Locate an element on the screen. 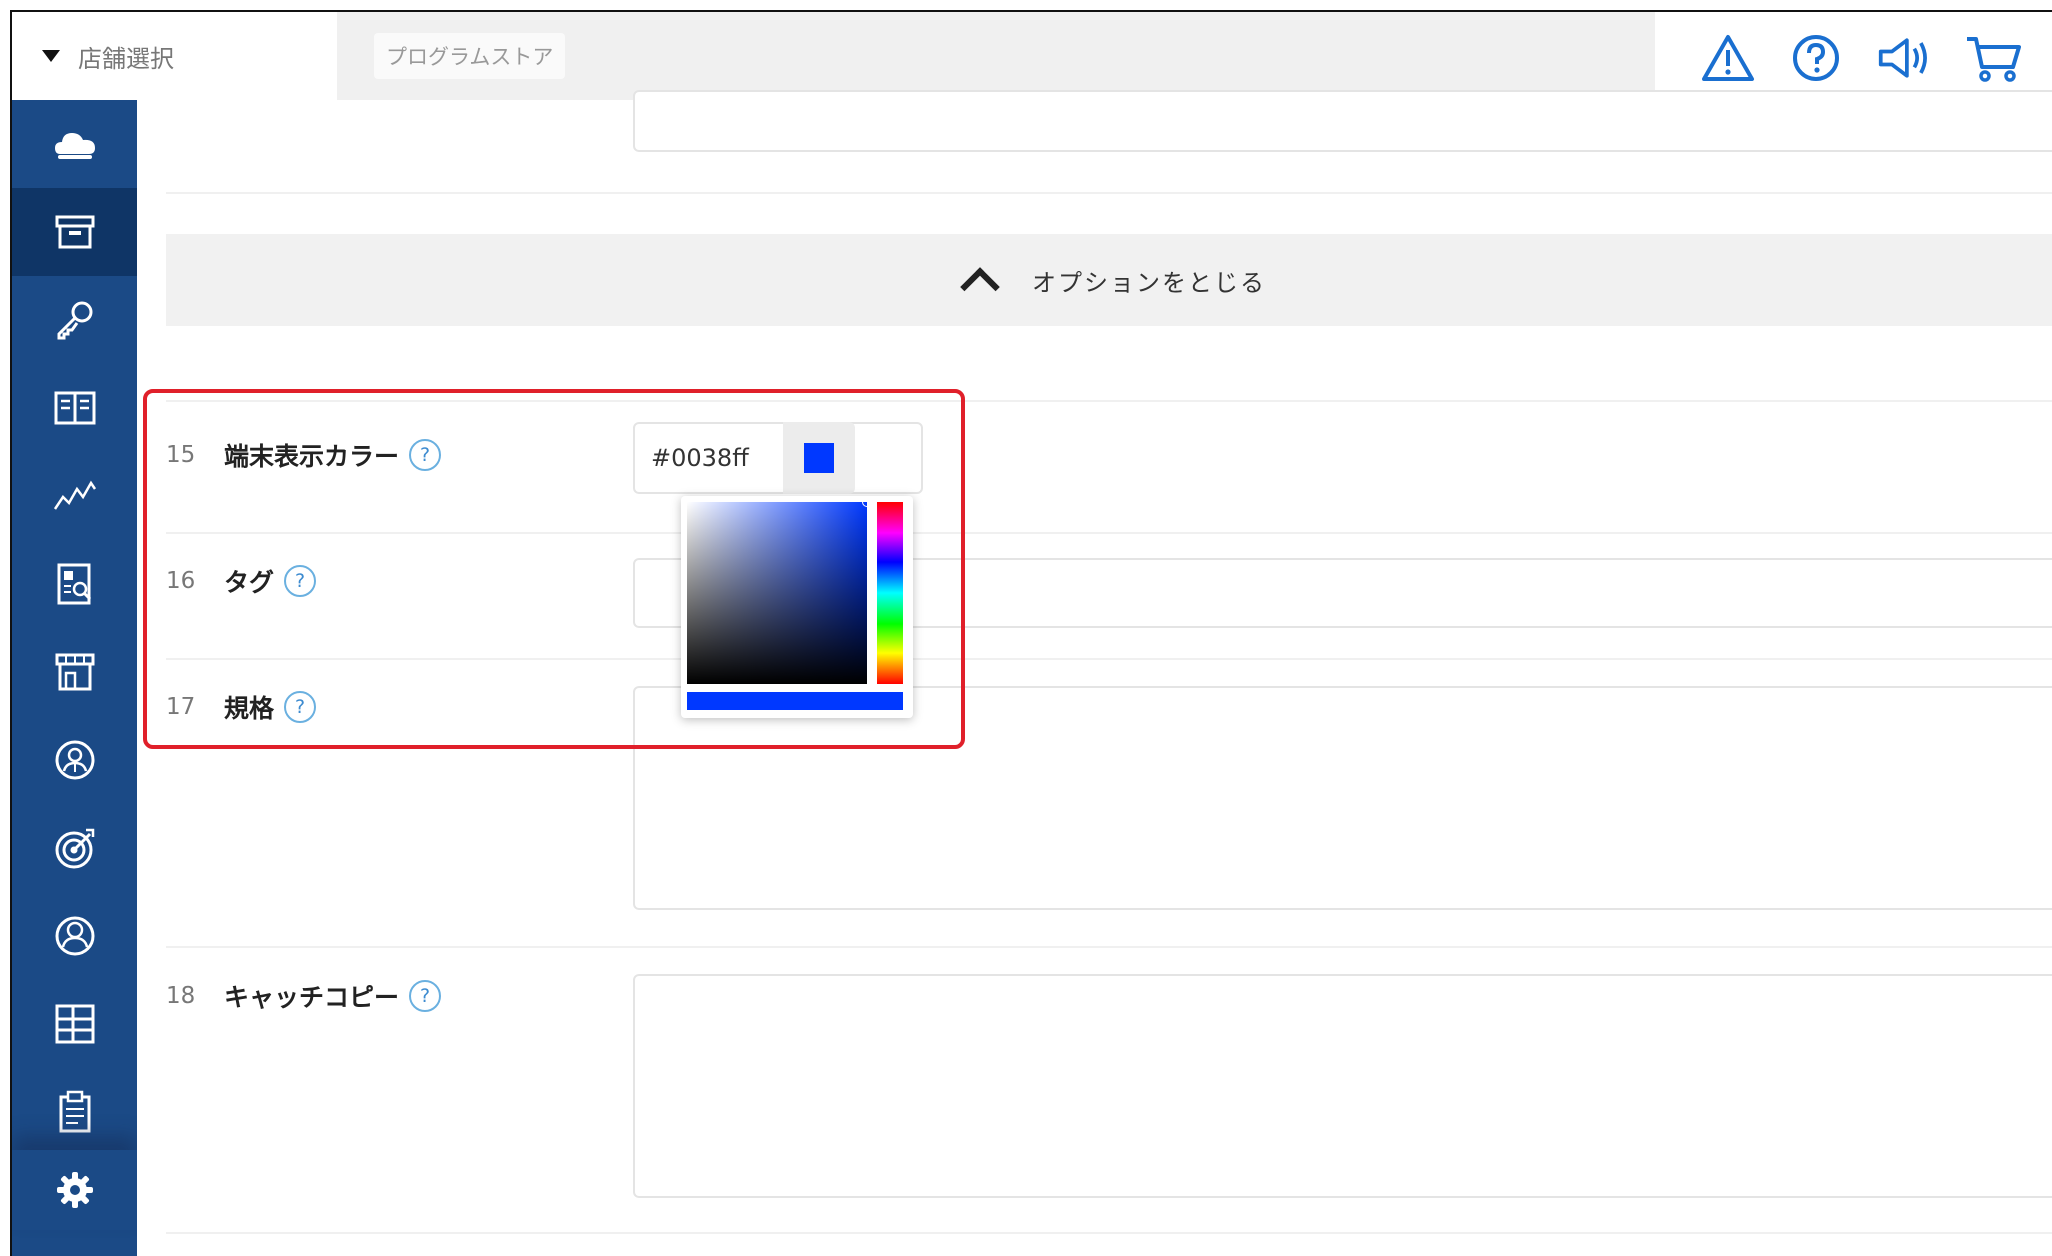 This screenshot has width=2052, height=1256. sidebar is located at coordinates (74, 678).